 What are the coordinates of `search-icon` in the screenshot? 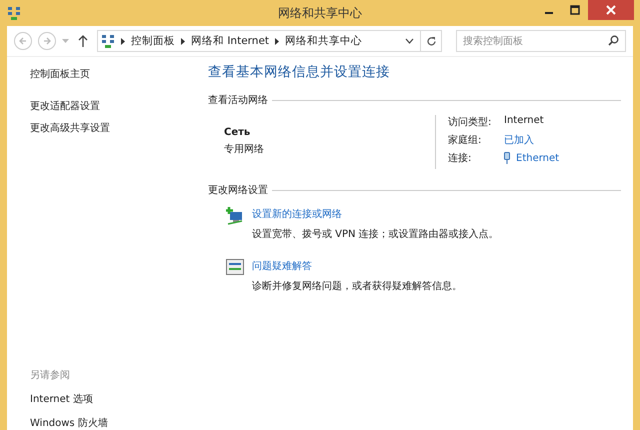 It's located at (613, 40).